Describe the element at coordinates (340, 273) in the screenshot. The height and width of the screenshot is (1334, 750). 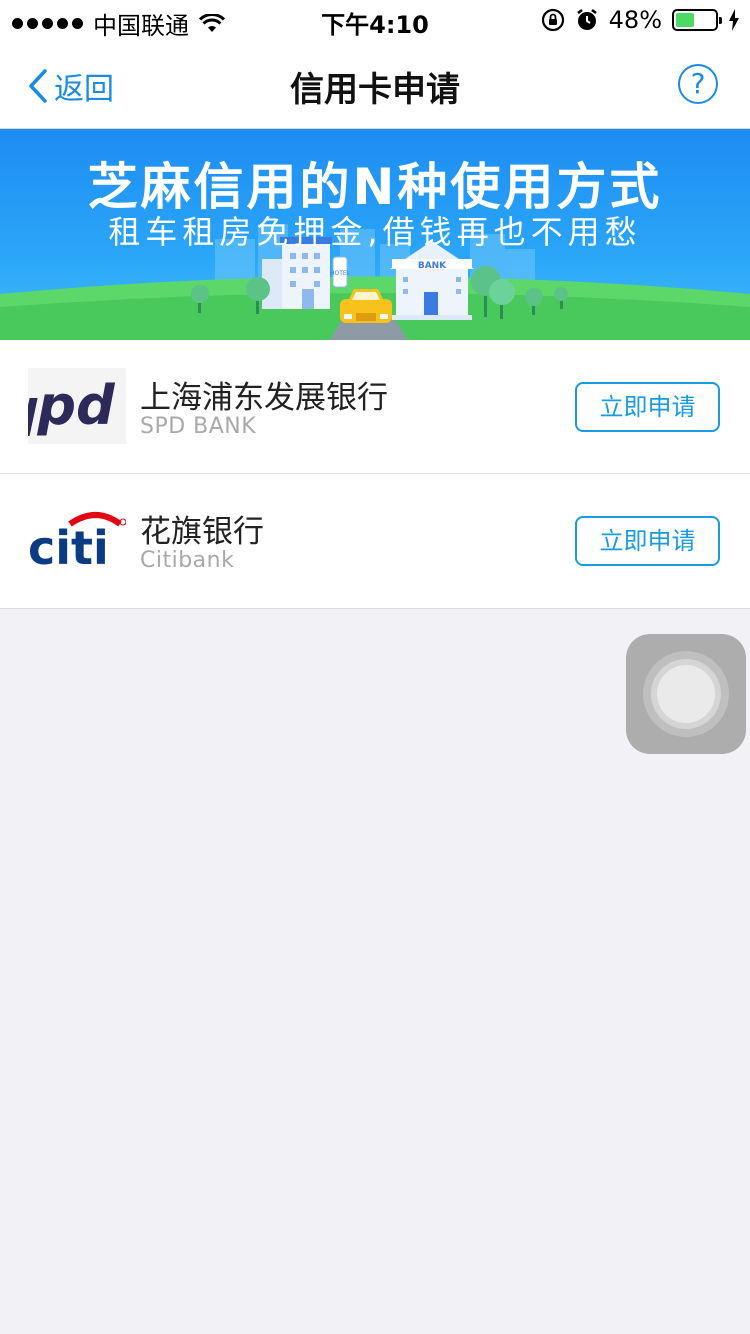
I see `hotel-sign: HOTEL` at that location.